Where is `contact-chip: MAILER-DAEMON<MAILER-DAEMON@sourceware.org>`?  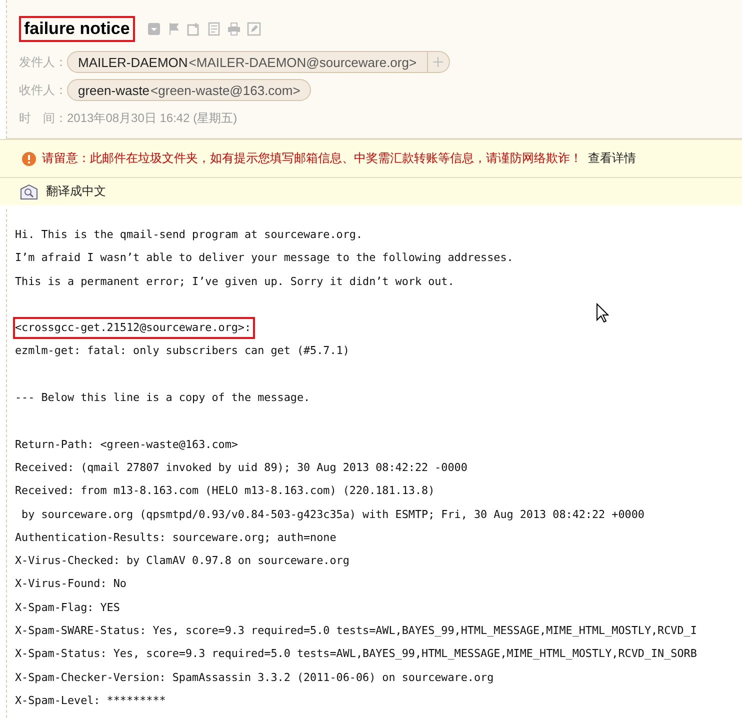
contact-chip: MAILER-DAEMON<MAILER-DAEMON@sourceware.org> is located at coordinates (258, 62).